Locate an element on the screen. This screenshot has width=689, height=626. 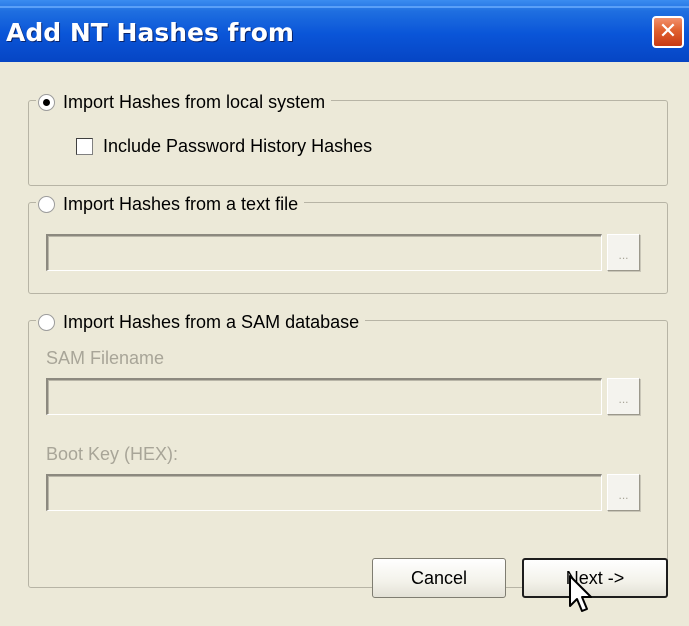
sam-database-option: Import Hashes from a SAM database is located at coordinates (201, 322).